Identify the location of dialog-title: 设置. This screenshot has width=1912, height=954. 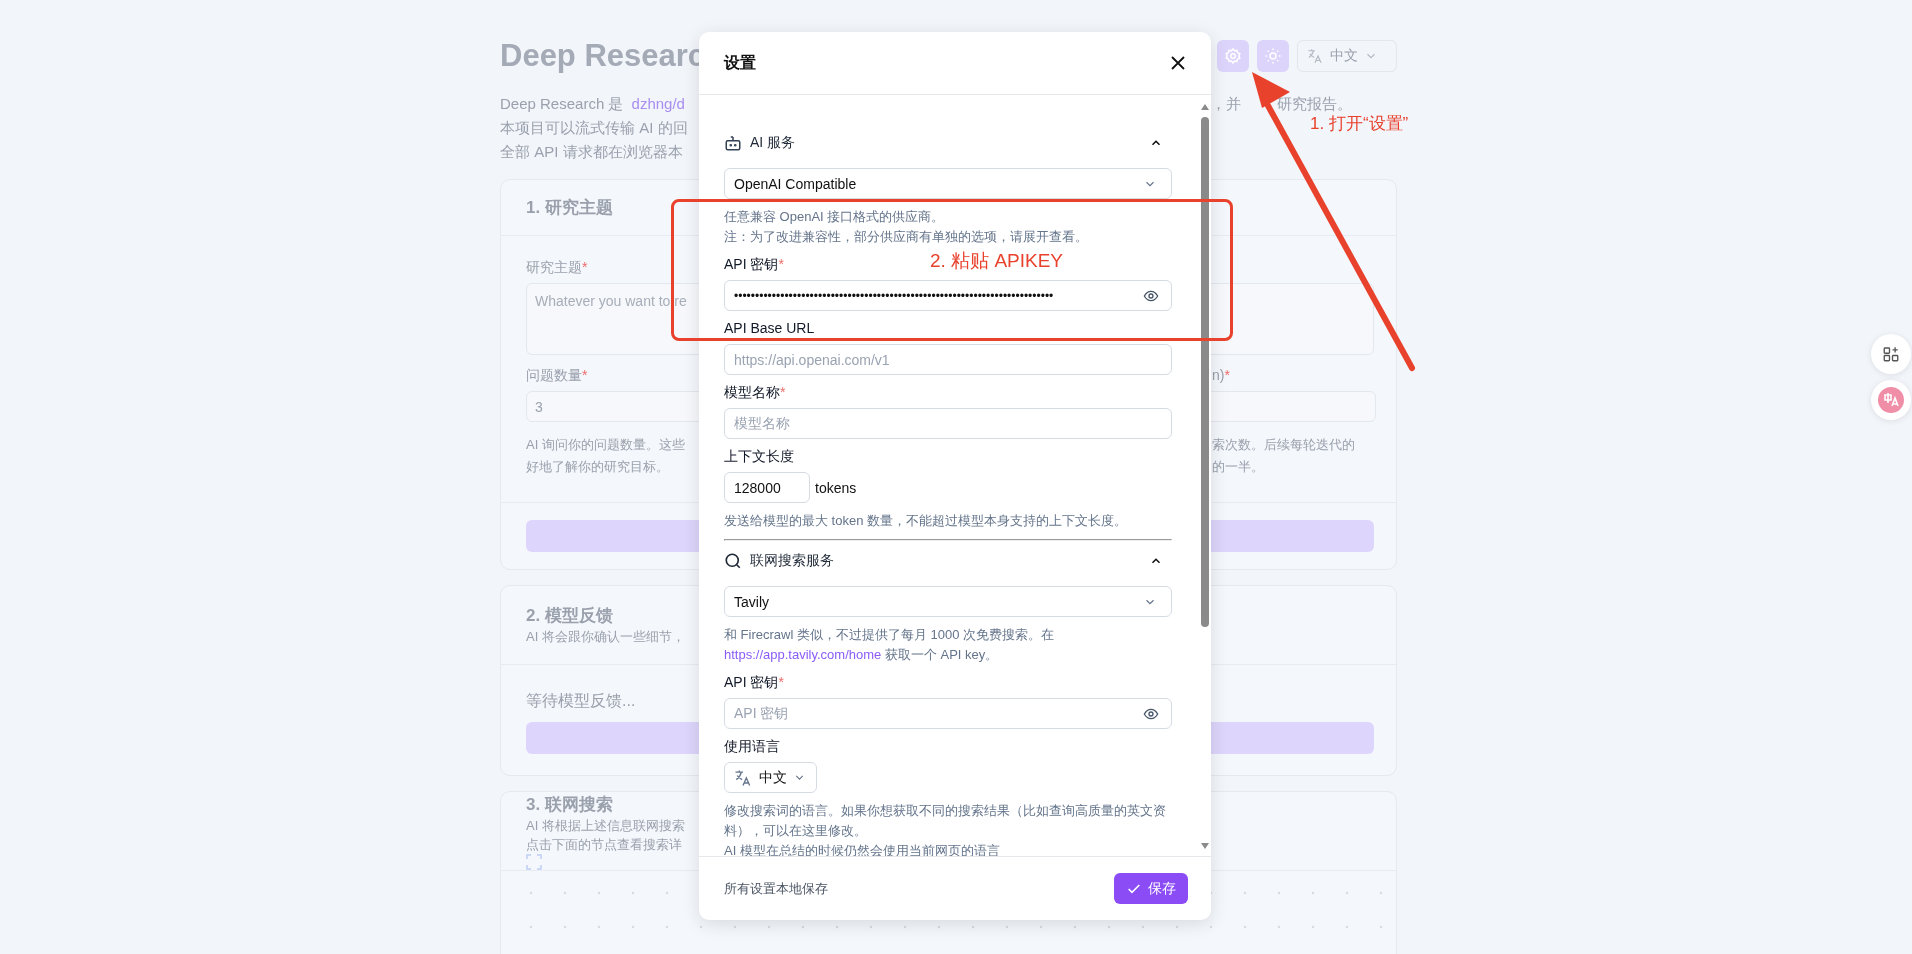
(740, 62).